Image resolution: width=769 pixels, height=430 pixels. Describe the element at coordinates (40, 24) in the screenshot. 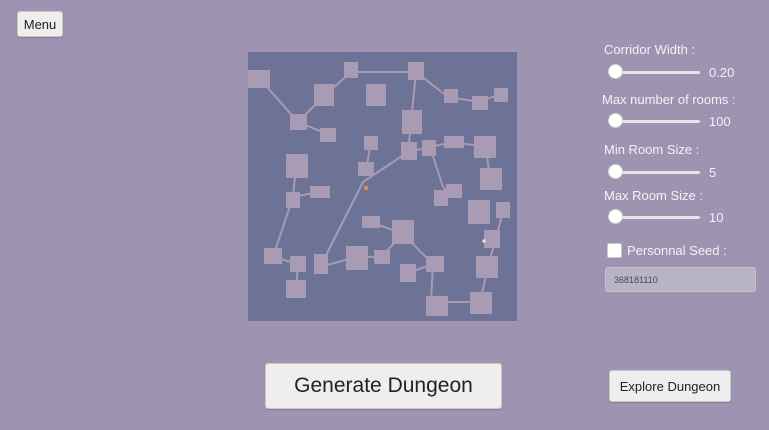

I see `menu-button: Menu` at that location.